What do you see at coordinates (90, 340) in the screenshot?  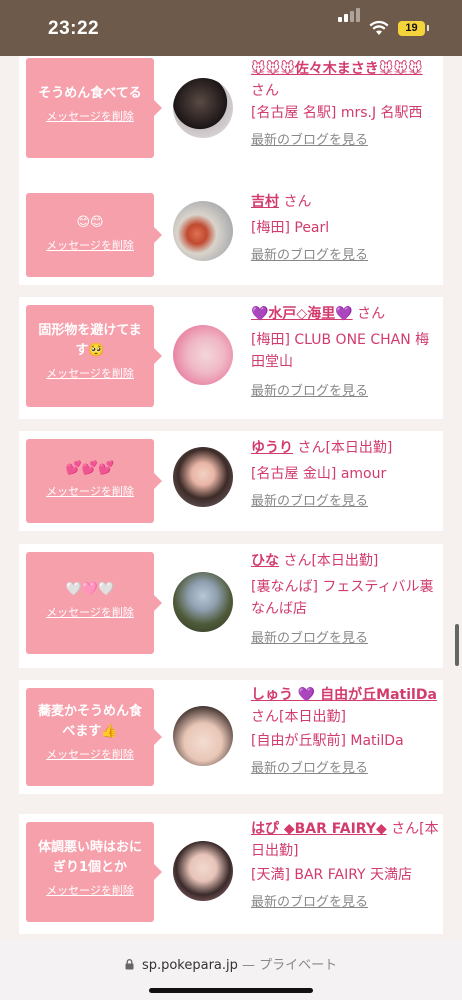 I see `message-text: 固形物を避けてます🥺` at bounding box center [90, 340].